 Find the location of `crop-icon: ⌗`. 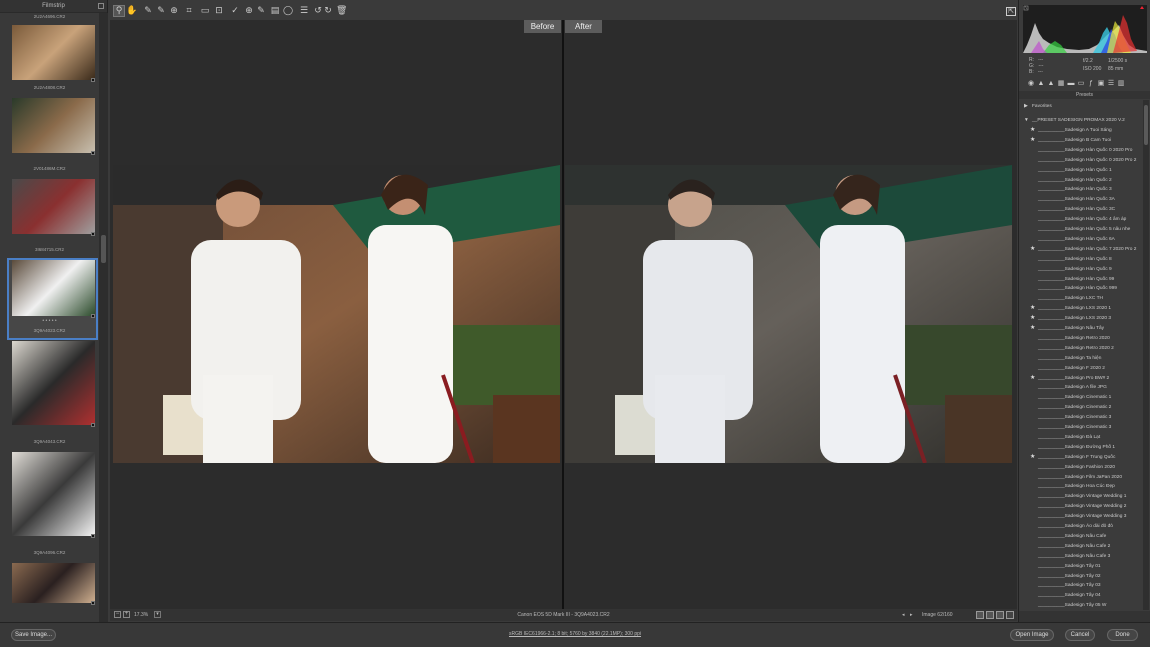

crop-icon: ⌗ is located at coordinates (189, 11).